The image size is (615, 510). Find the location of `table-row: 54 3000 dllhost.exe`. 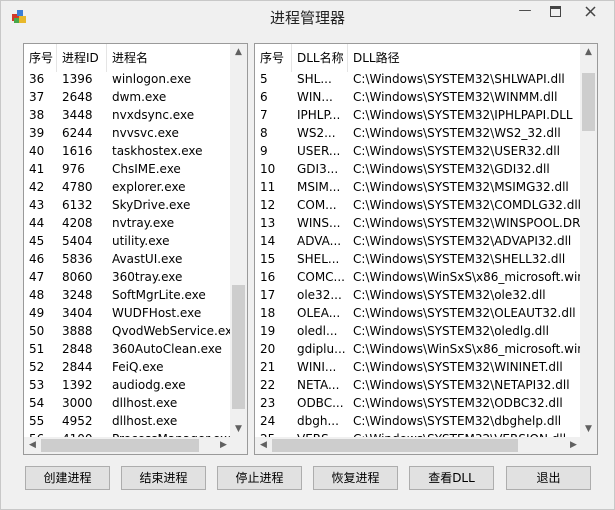

table-row: 54 3000 dllhost.exe is located at coordinates (128, 403).